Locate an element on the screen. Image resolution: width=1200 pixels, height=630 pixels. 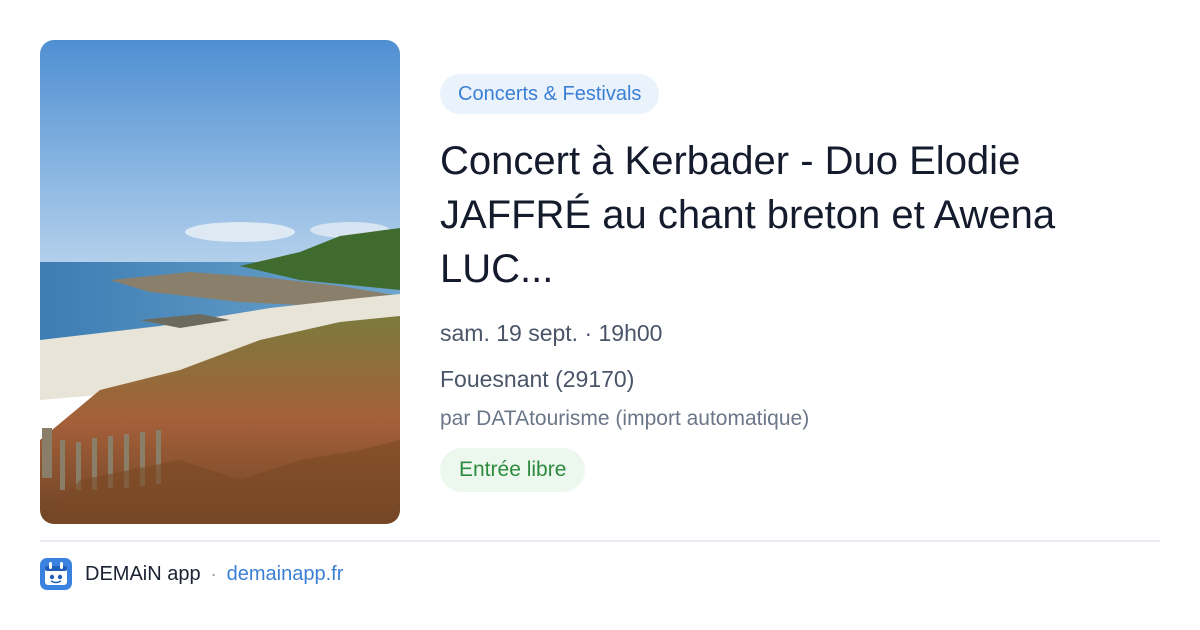
event-title-line: Concert à Kerbader - Duo Elodie is located at coordinates (730, 161).